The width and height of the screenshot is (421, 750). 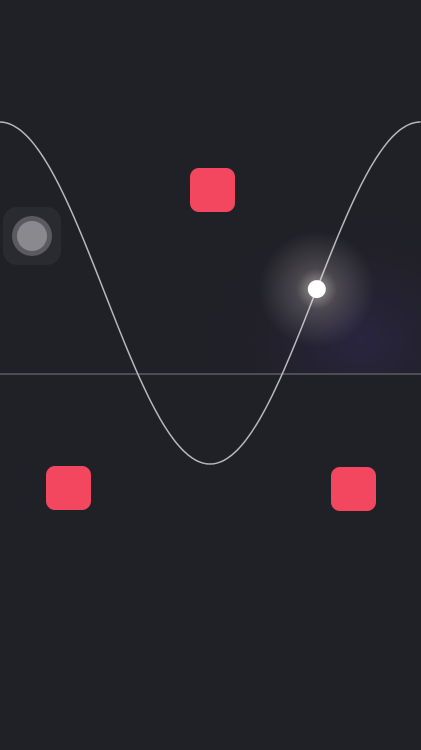 What do you see at coordinates (353, 489) in the screenshot?
I see `obstacle-bottom-right` at bounding box center [353, 489].